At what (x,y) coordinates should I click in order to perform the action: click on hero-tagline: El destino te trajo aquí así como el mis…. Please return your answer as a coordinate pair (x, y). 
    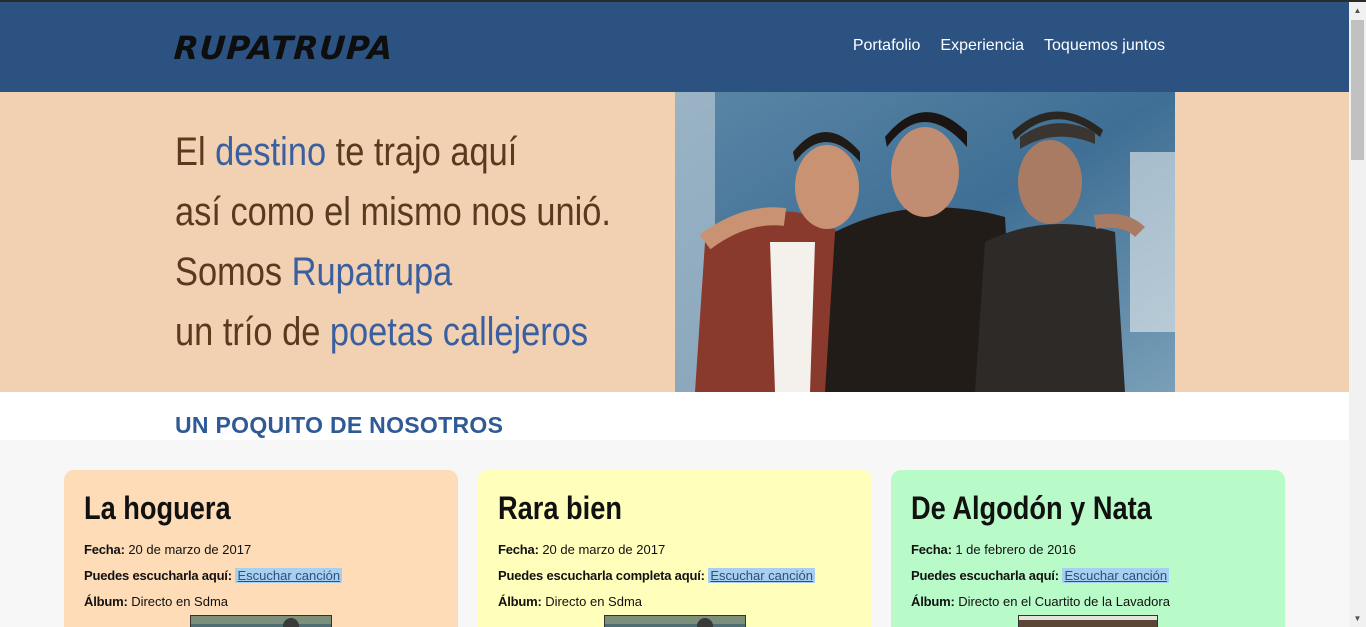
    Looking at the image, I should click on (393, 242).